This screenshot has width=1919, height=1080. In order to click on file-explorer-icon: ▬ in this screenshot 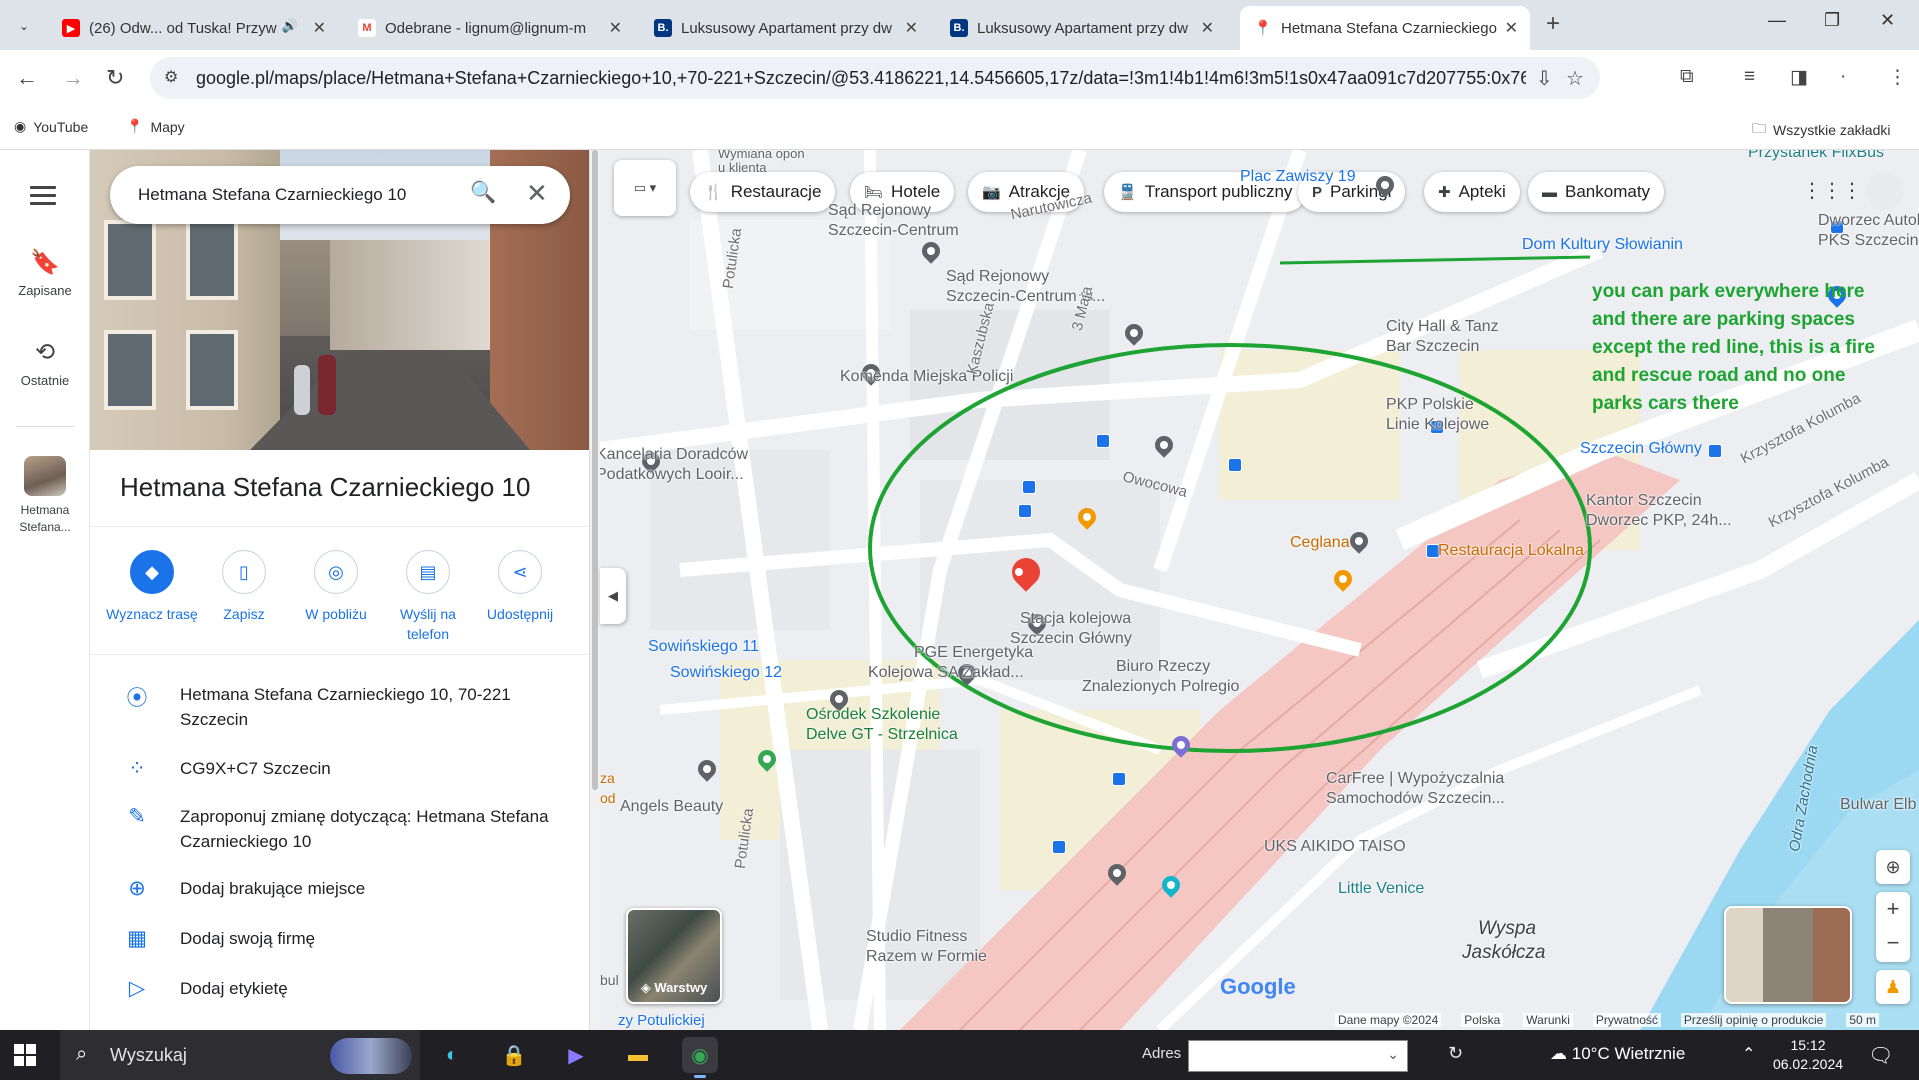, I will do `click(638, 1055)`.